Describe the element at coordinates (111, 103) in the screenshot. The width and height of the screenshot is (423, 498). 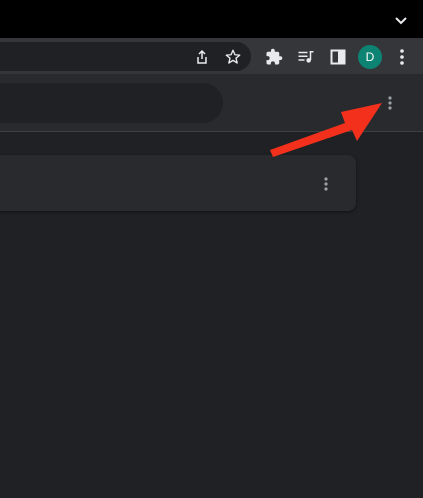
I see `search-input` at that location.